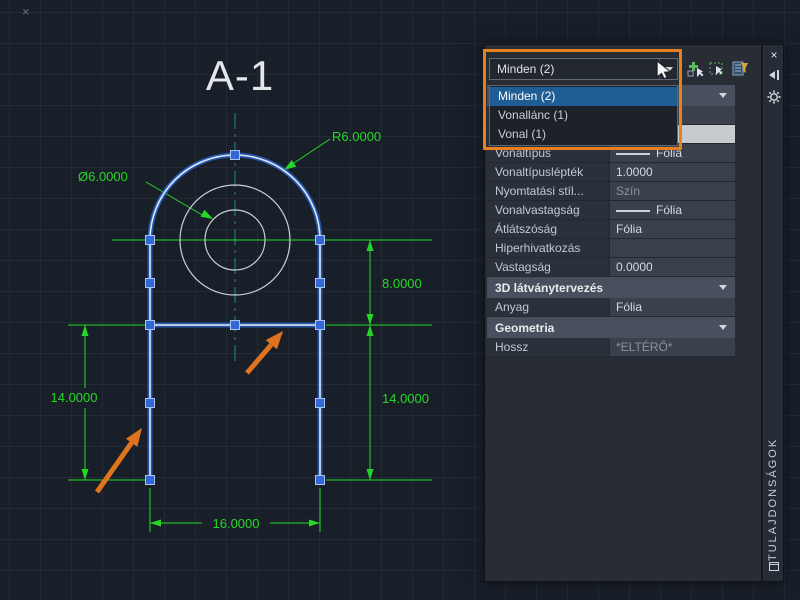  What do you see at coordinates (548, 248) in the screenshot?
I see `property-label: Hiperhivatkozás` at bounding box center [548, 248].